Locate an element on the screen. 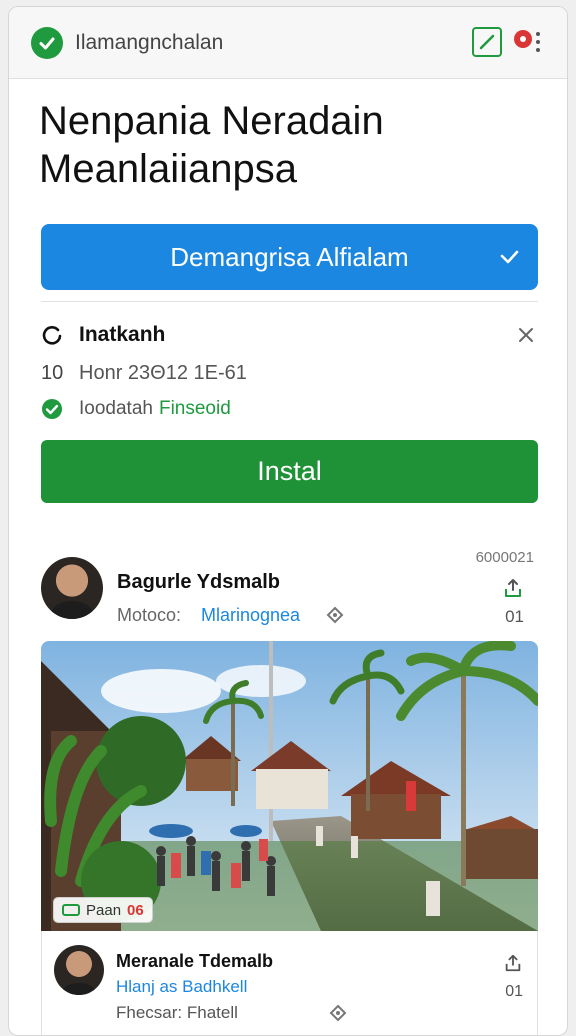  post-author: Meranale Tdemalb is located at coordinates (194, 961).